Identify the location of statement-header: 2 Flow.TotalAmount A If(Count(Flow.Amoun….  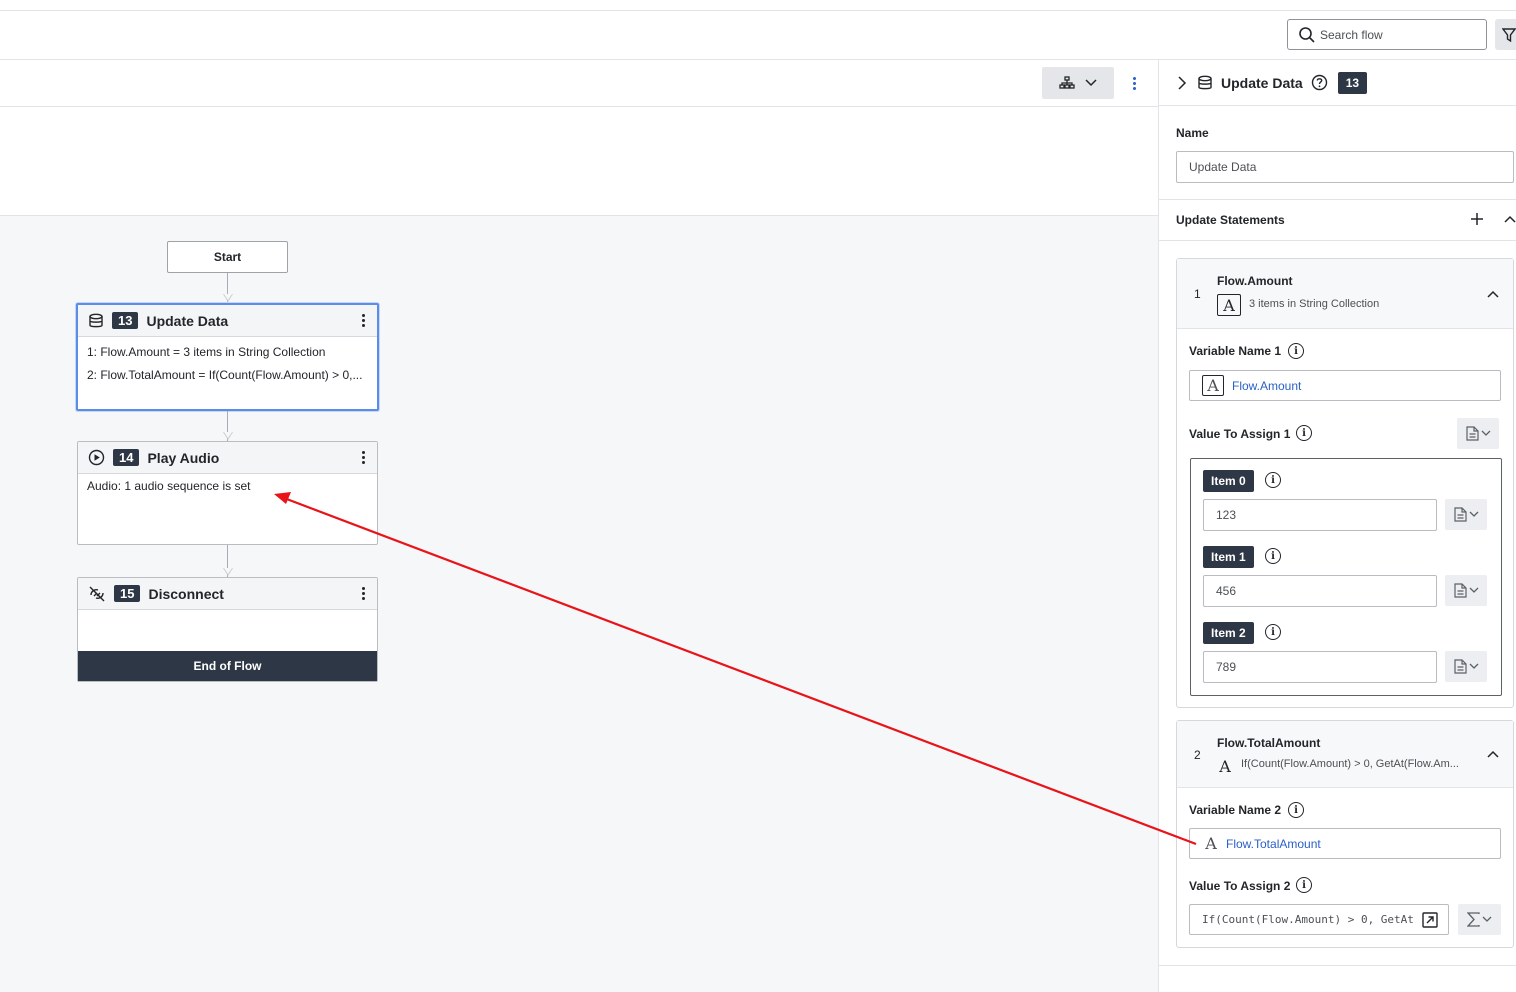
(1345, 754).